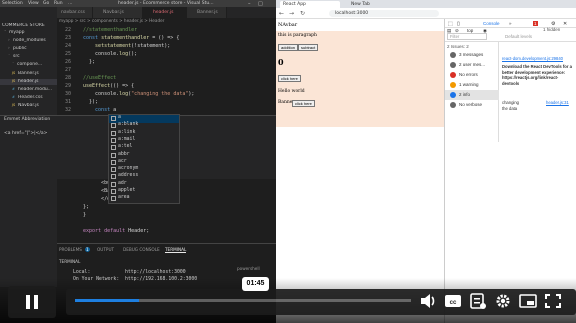 This screenshot has height=323, width=576. Describe the element at coordinates (207, 12) in the screenshot. I see `tab-banner-js: Banner.js` at that location.